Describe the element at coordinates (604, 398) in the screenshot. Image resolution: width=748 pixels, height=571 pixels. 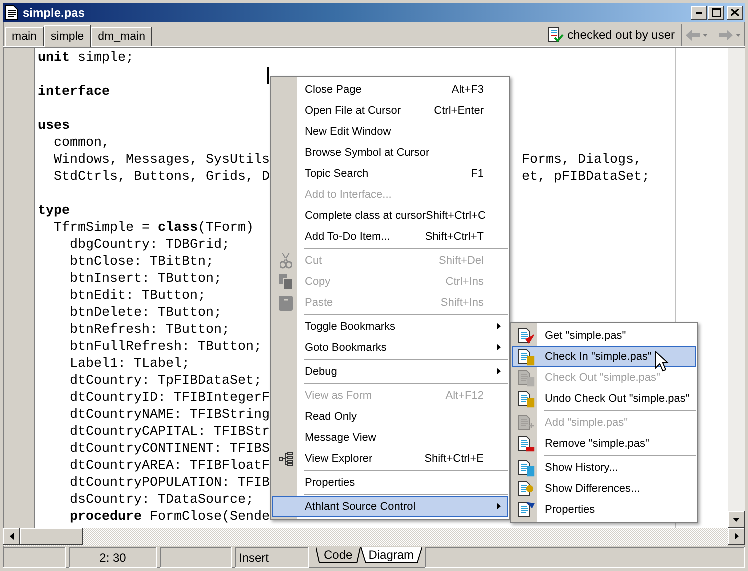
I see `menu-item: Undo Check Out "simple.pas"` at that location.